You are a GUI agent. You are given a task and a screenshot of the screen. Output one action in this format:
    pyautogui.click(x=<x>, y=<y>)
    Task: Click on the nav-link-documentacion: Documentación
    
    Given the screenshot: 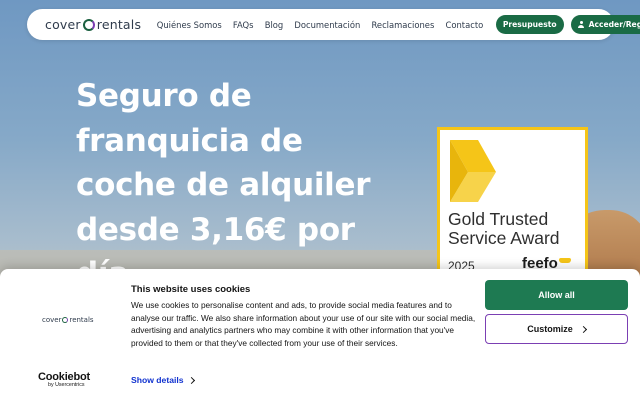 What is the action you would take?
    pyautogui.click(x=327, y=25)
    